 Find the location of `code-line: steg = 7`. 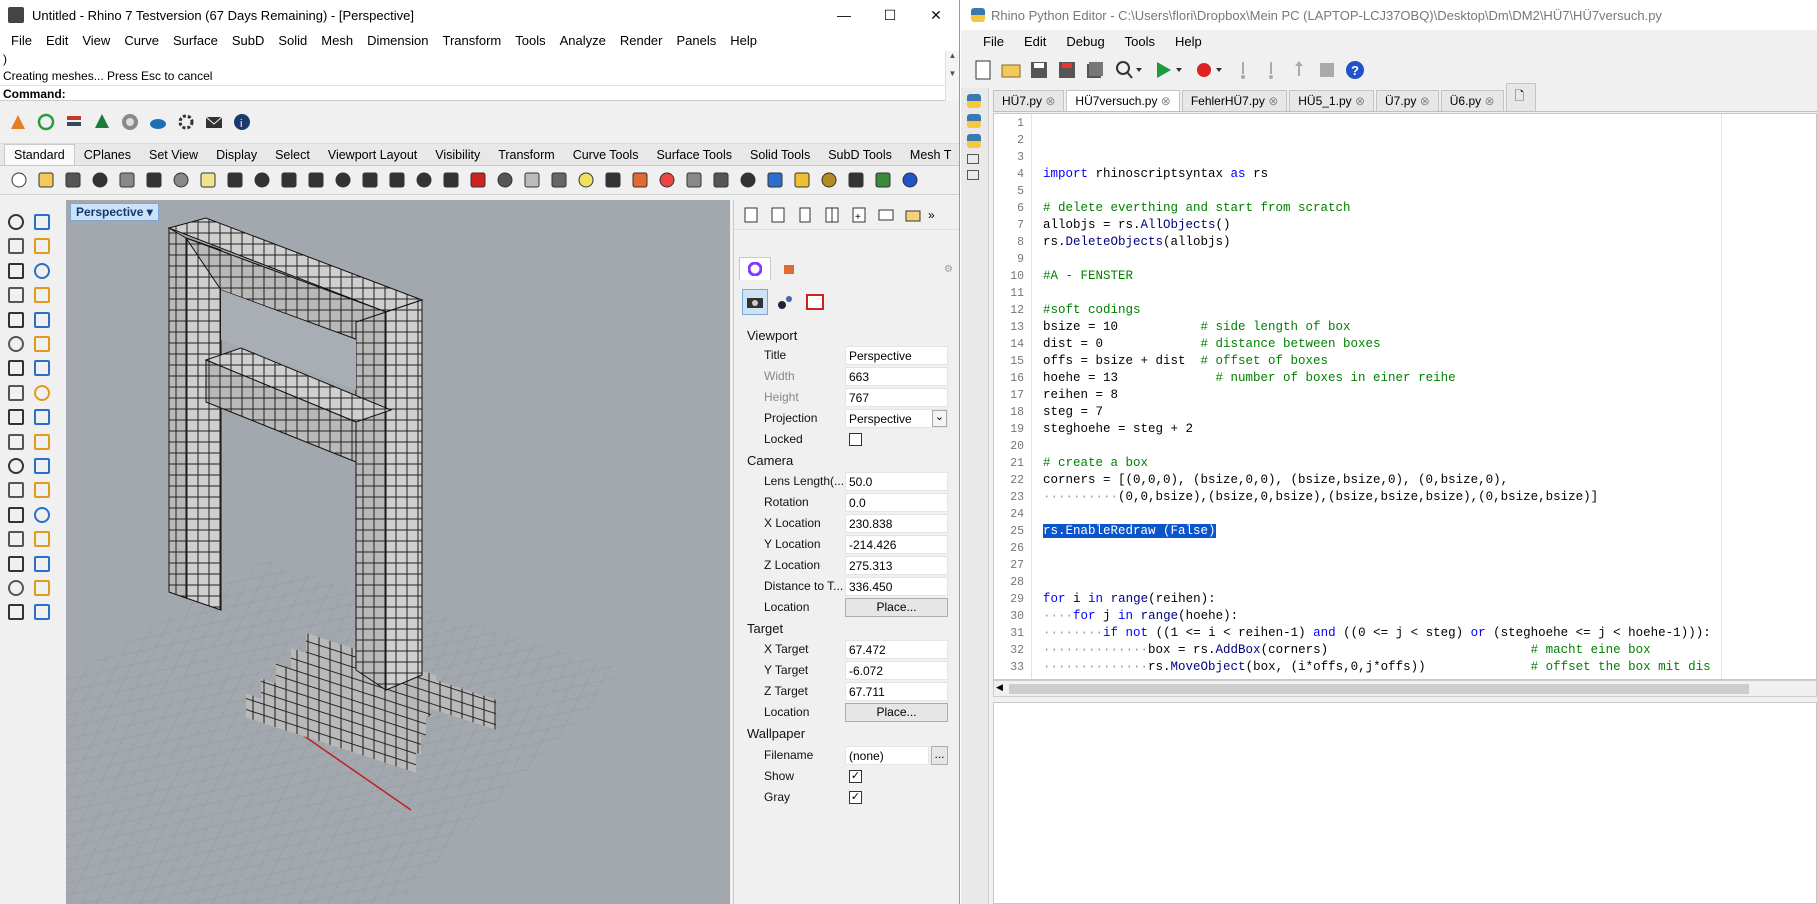

code-line: steg = 7 is located at coordinates (1429, 412).